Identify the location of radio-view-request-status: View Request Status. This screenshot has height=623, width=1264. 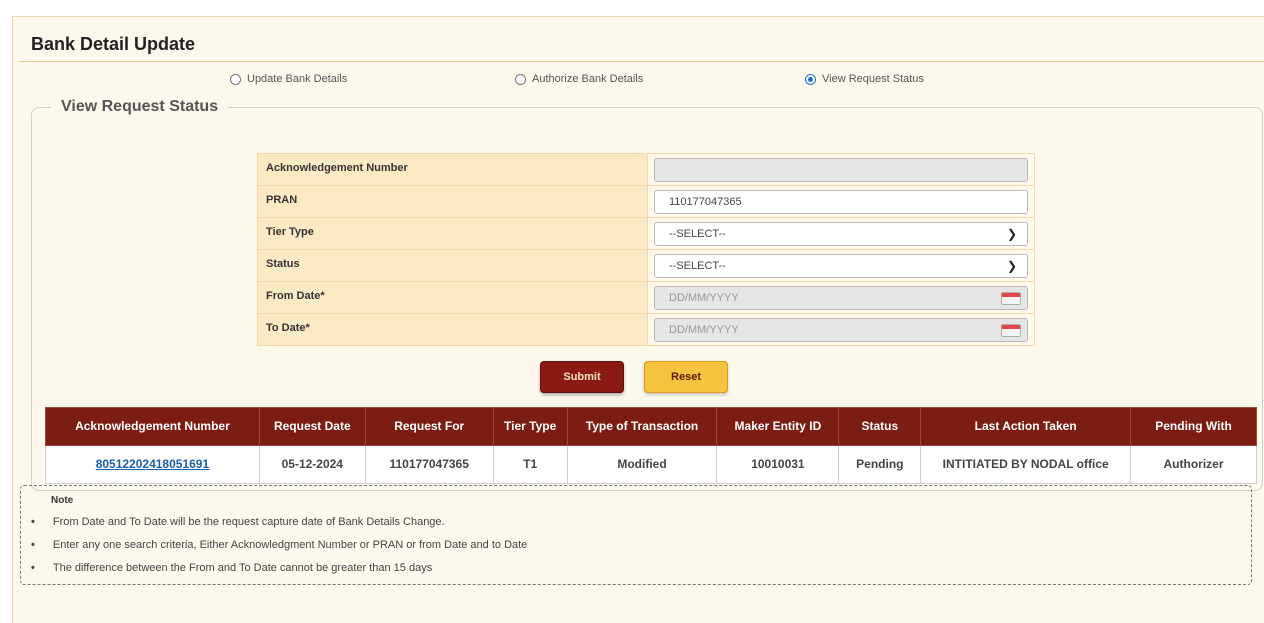
(864, 79).